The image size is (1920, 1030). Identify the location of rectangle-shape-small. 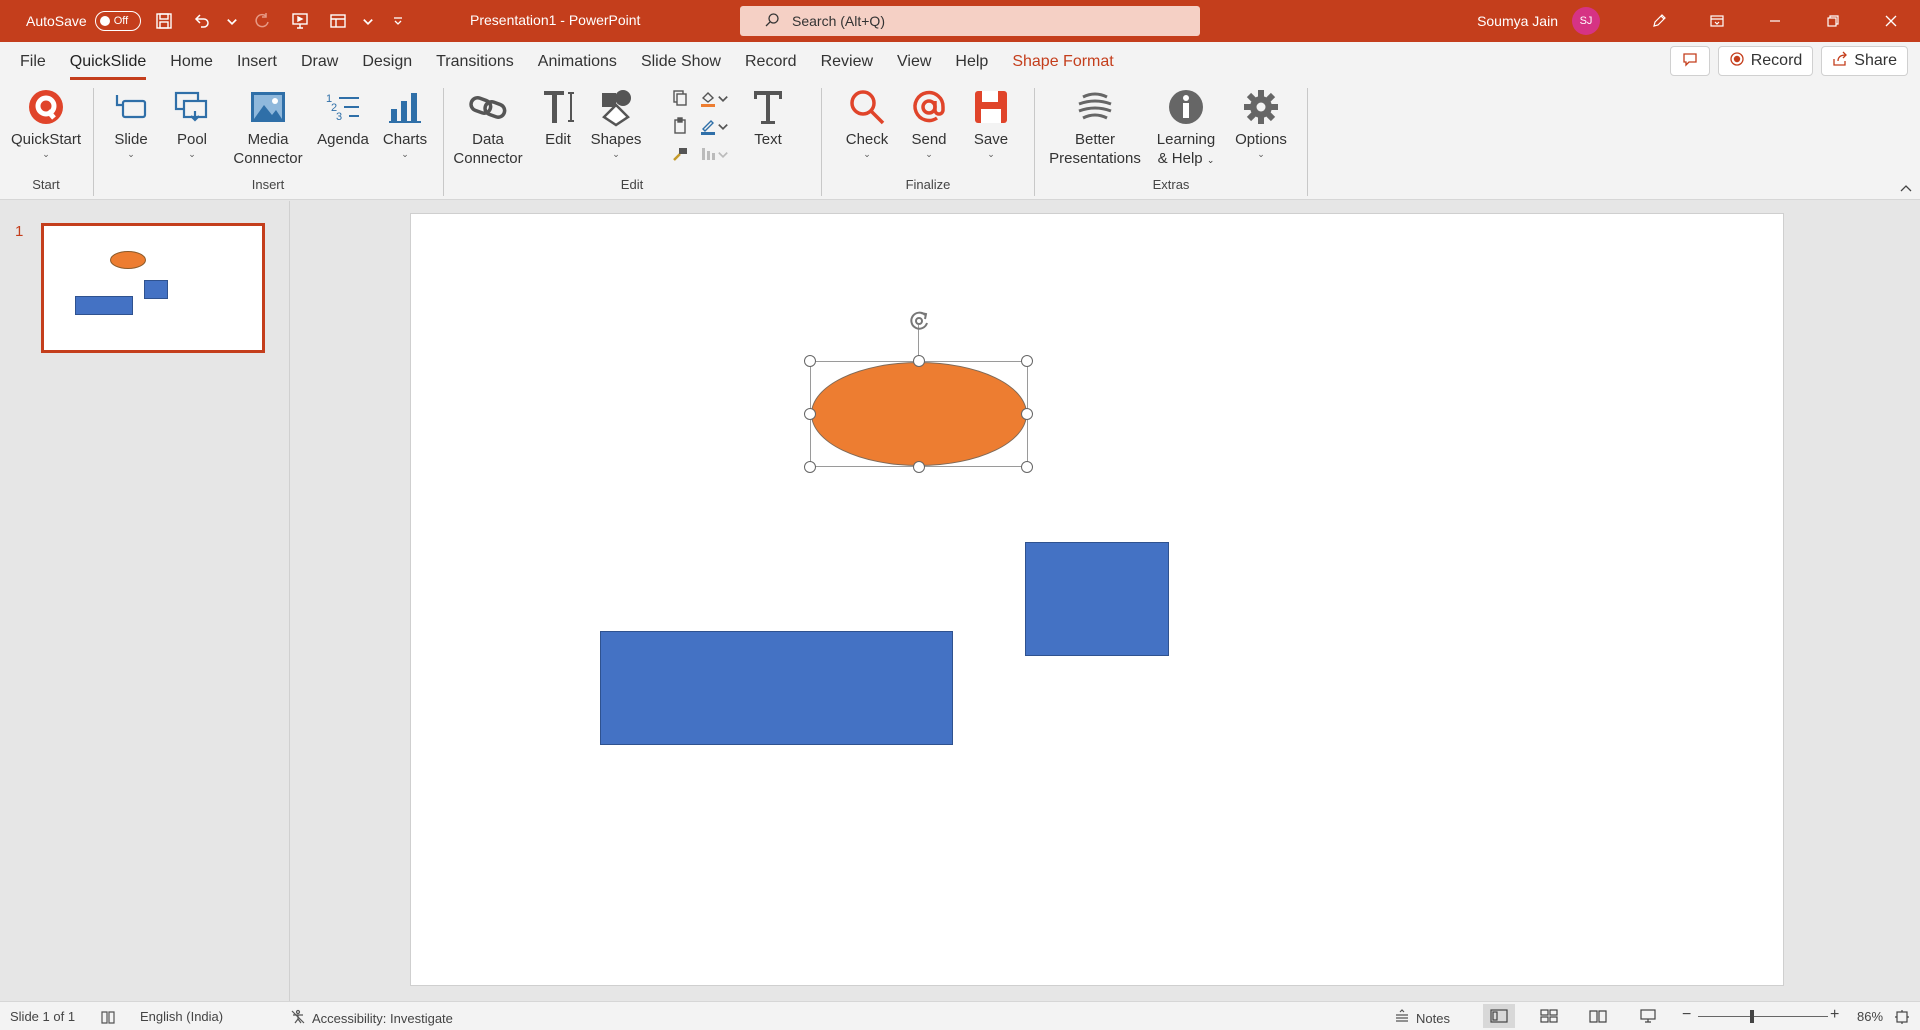
(1097, 599).